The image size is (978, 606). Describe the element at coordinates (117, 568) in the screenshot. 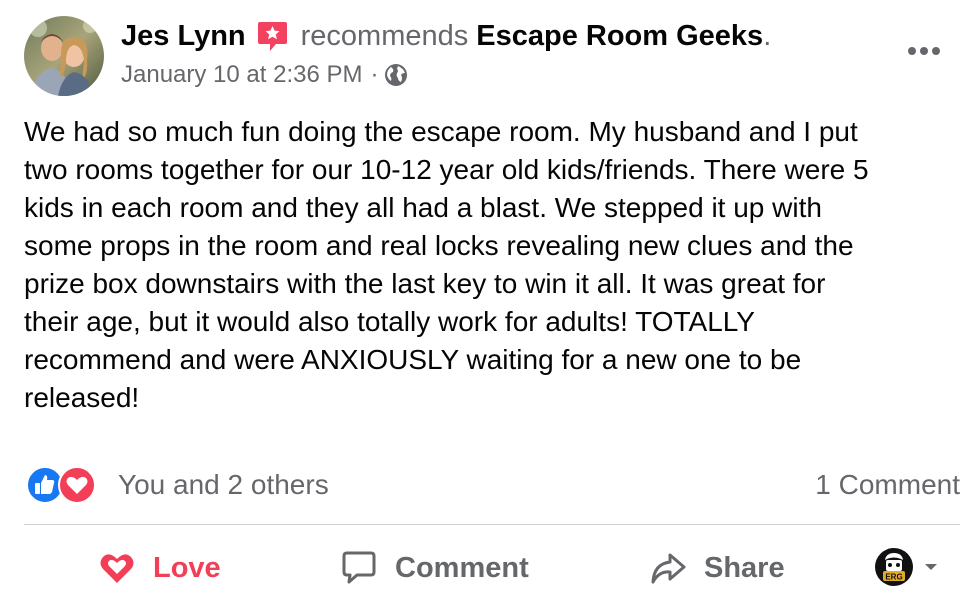

I see `heart-icon` at that location.